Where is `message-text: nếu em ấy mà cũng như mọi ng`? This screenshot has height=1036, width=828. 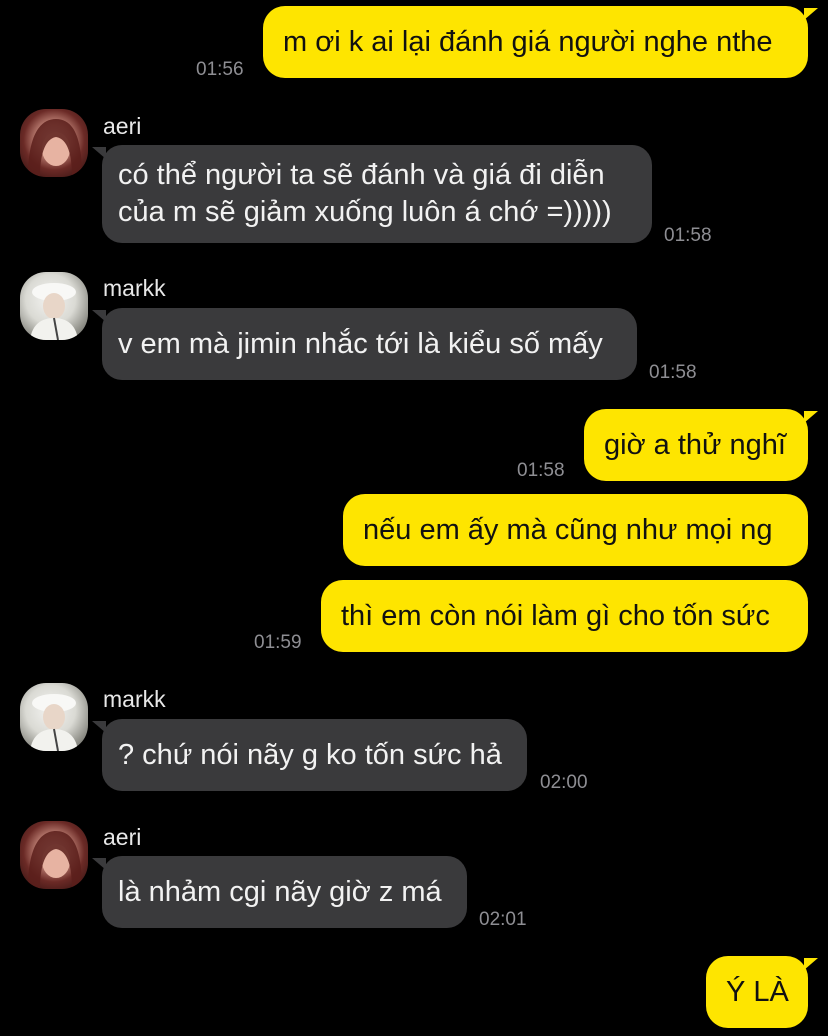 message-text: nếu em ấy mà cũng như mọi ng is located at coordinates (568, 530).